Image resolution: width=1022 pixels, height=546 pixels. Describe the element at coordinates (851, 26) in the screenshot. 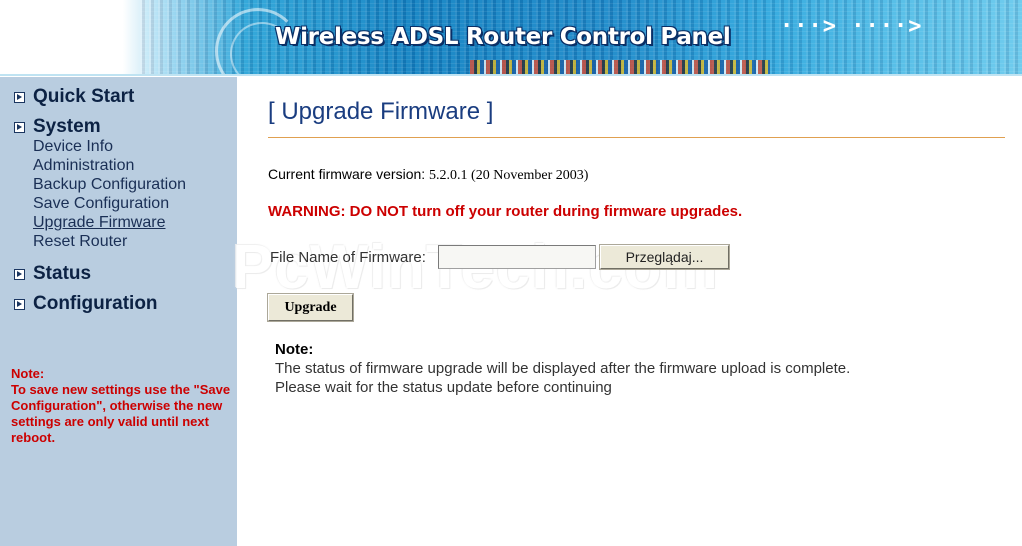

I see `arrow-decoration-icon: ···> ····>` at that location.